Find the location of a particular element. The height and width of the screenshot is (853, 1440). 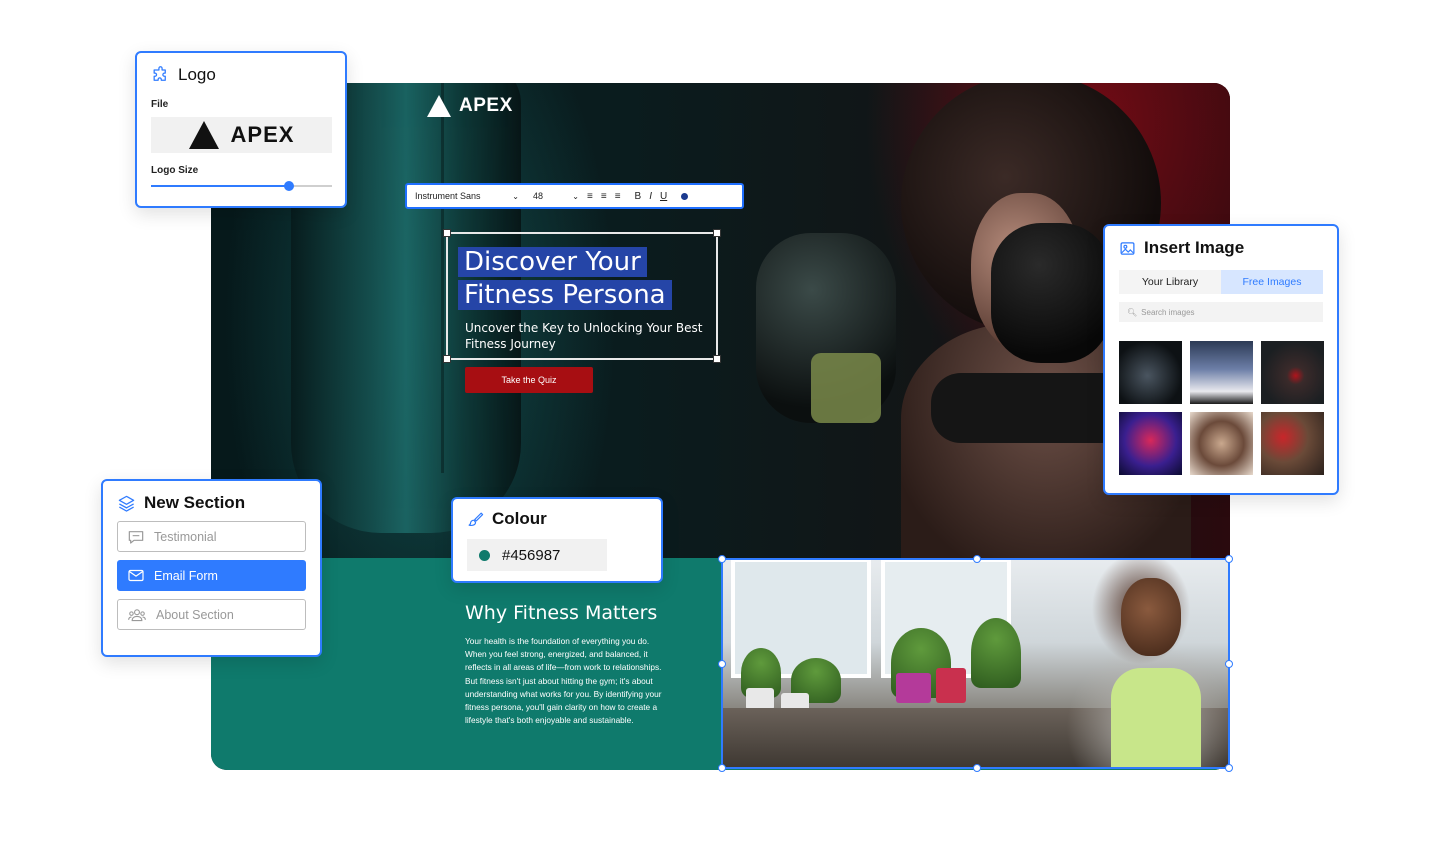

section-option-label: Email Form is located at coordinates (186, 575).